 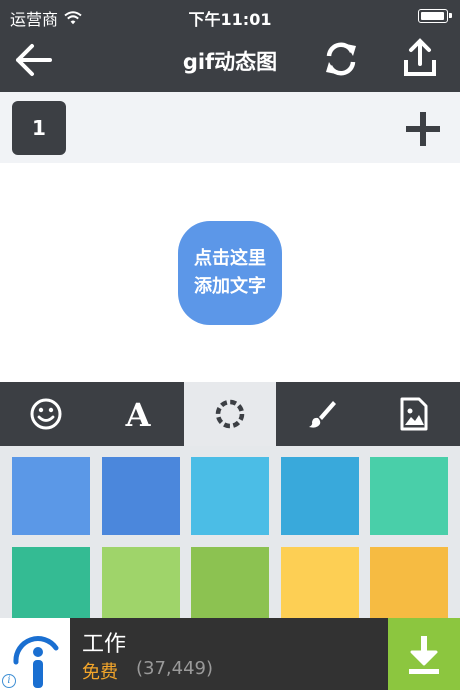 I want to click on image-icon, so click(x=414, y=414).